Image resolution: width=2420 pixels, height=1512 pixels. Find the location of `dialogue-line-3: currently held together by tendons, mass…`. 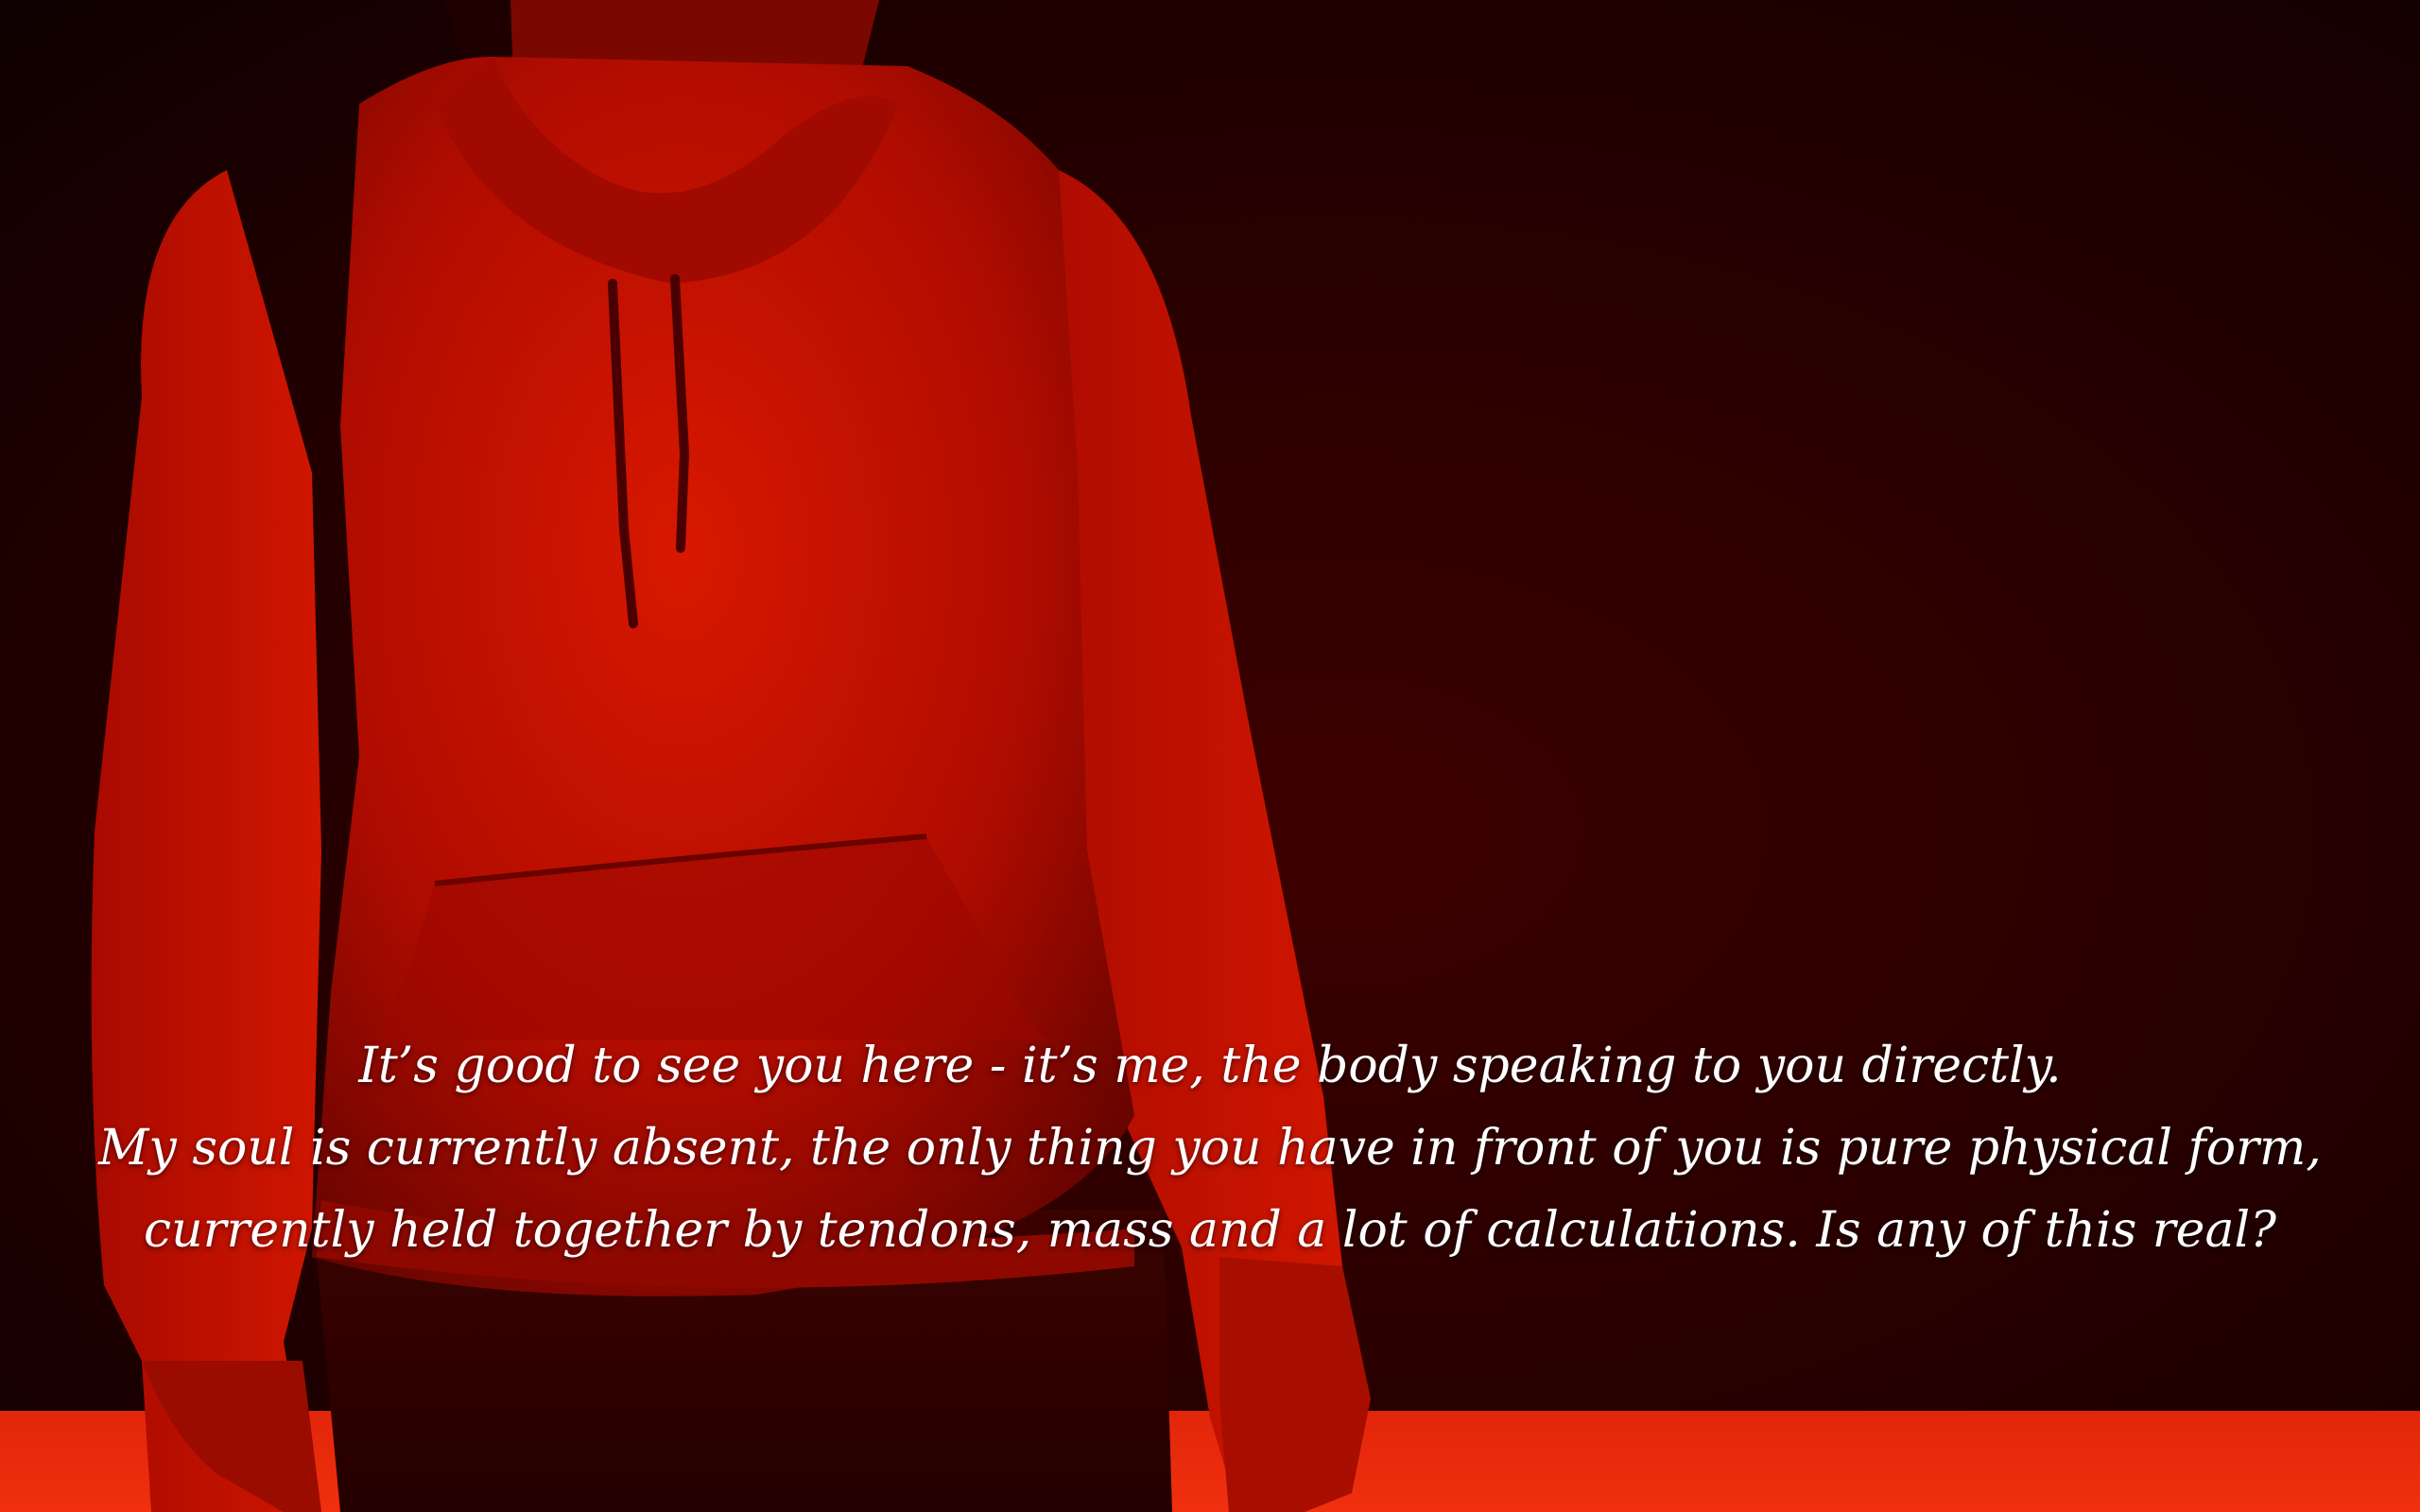

dialogue-line-3: currently held together by tendons, mass… is located at coordinates (1210, 1230).